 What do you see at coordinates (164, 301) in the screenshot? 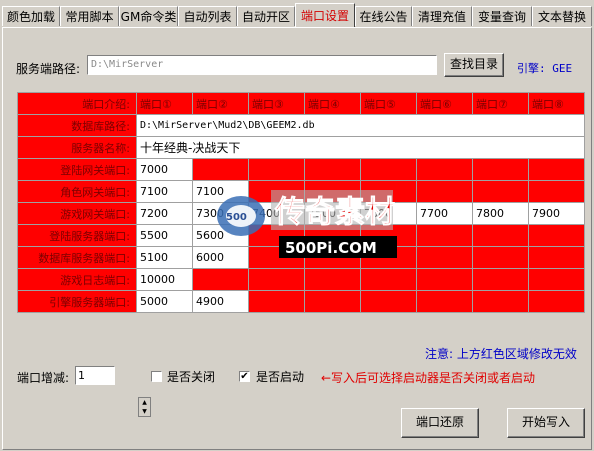
I see `port-cell: 5000` at bounding box center [164, 301].